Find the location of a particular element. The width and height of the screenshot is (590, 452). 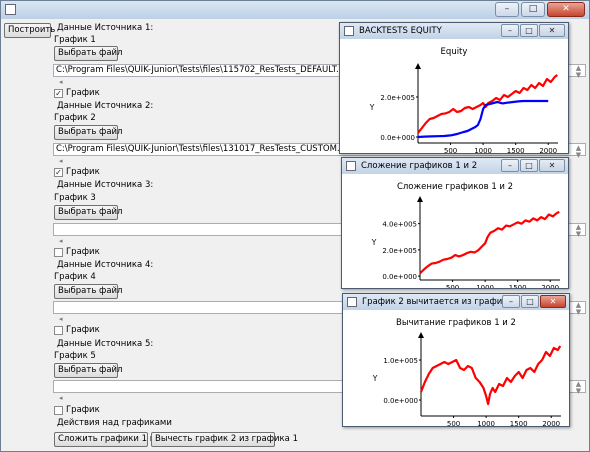

sum-window-title: Сложение графиков 1 и 2 is located at coordinates (419, 166).